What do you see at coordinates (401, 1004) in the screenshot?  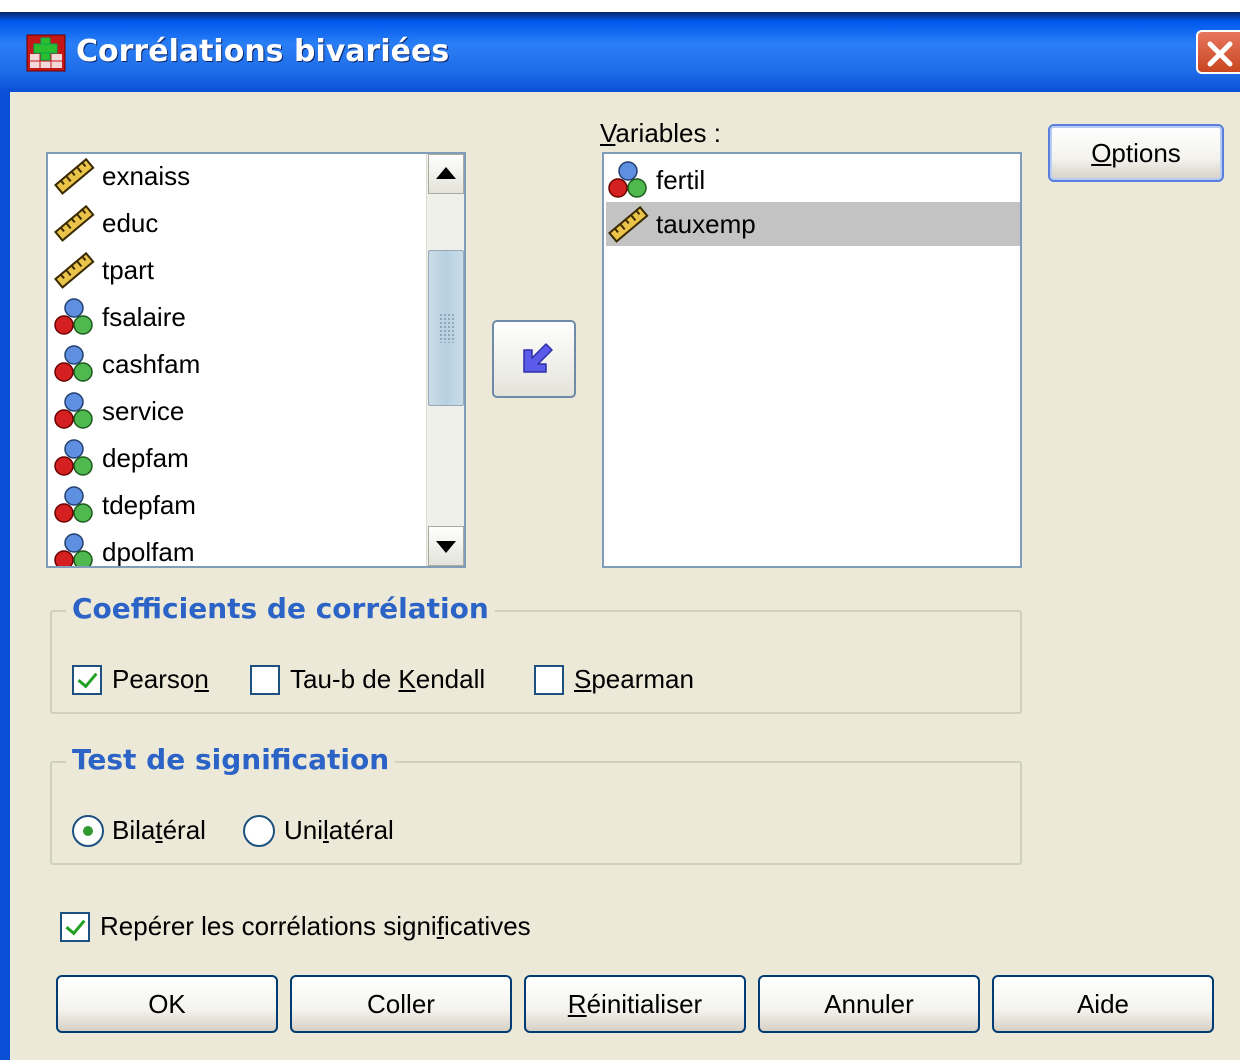 I see `paste-button: Coller` at bounding box center [401, 1004].